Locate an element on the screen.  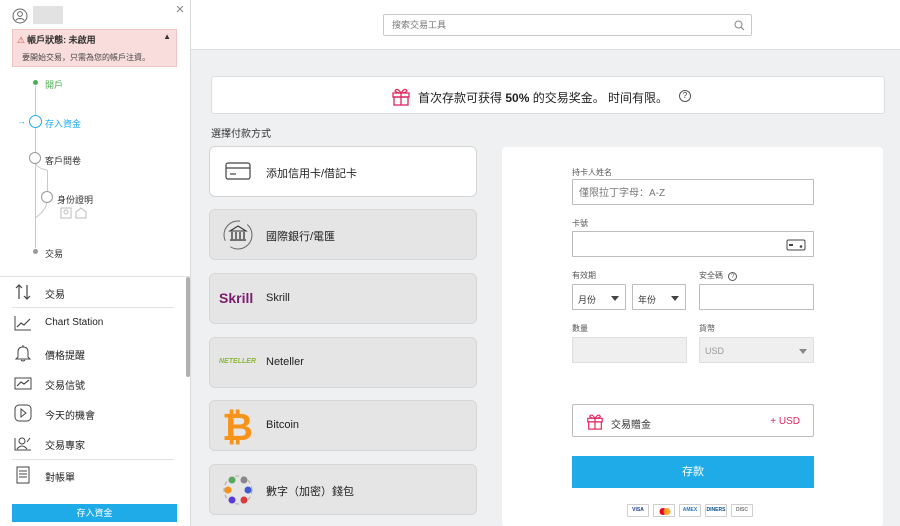
promo-text: 首次存款可获得 50% 的交易奖金。 时间有限。 is located at coordinates (543, 97).